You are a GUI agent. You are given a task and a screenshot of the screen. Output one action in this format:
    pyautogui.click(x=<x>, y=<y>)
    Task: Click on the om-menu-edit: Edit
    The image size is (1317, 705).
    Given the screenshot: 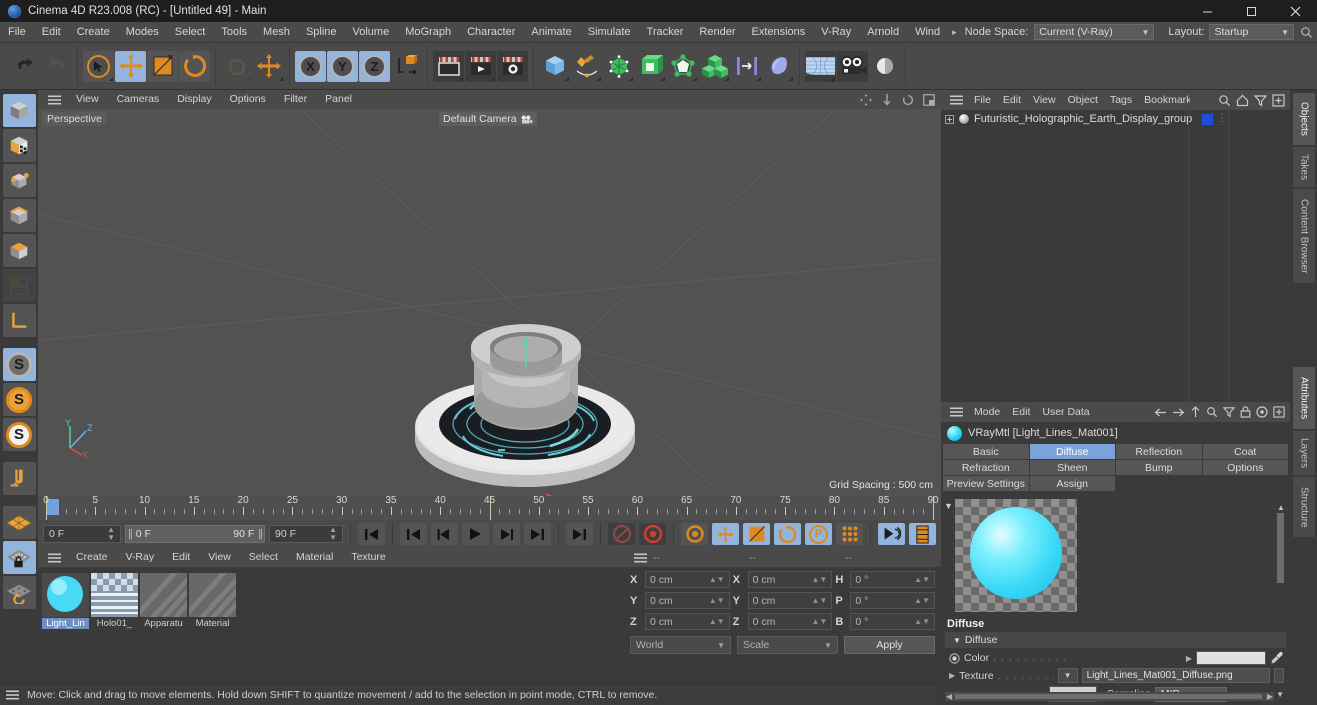 What is the action you would take?
    pyautogui.click(x=1012, y=100)
    